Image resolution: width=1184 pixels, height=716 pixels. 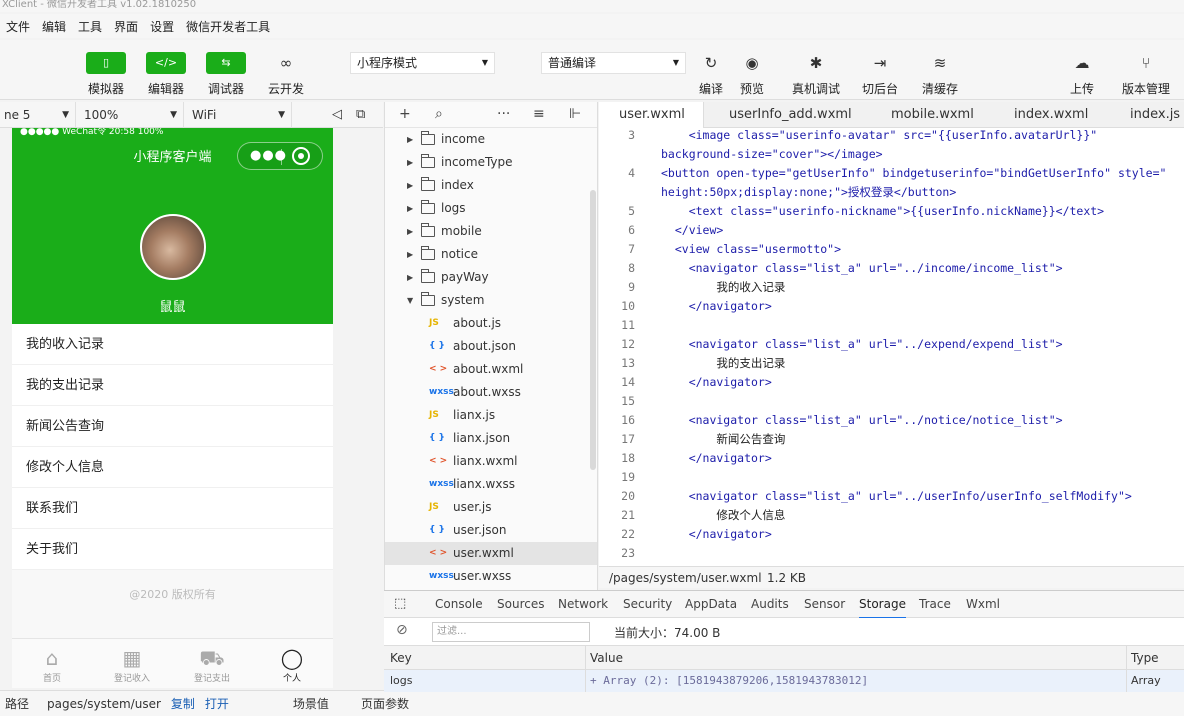 I want to click on compile-select: 普通编译 ▼, so click(x=613, y=63).